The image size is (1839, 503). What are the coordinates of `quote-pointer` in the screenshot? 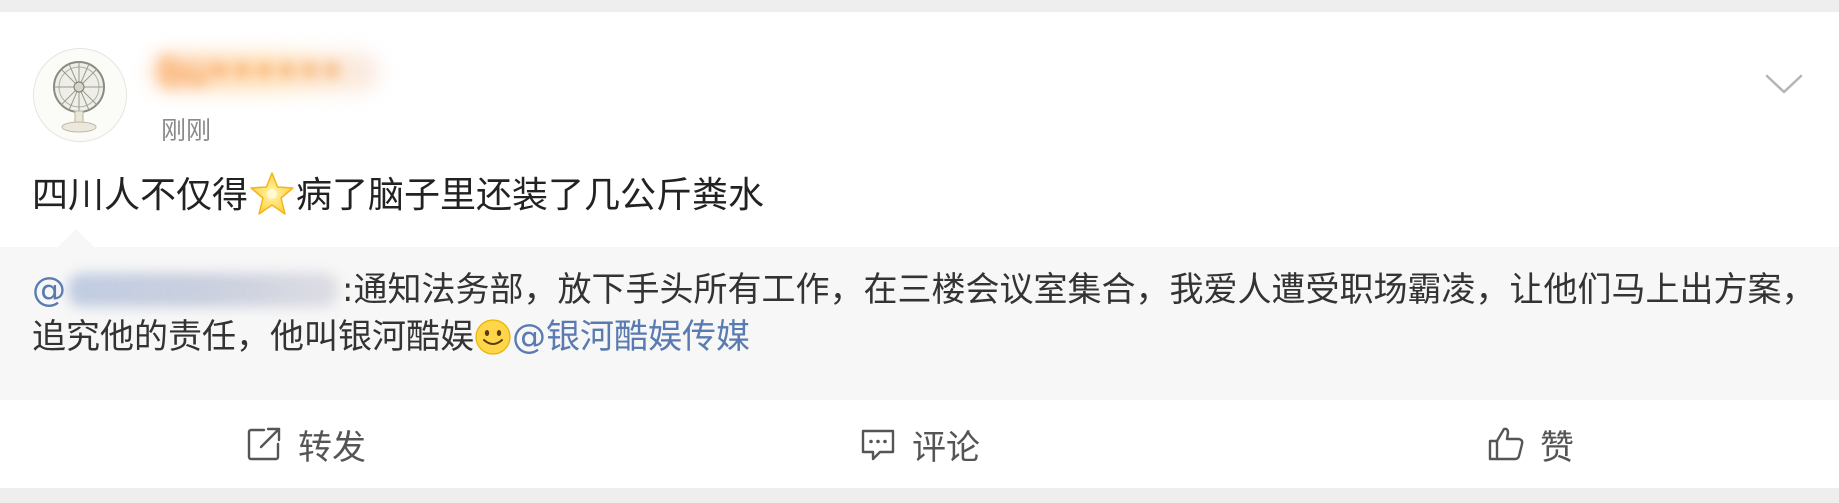 It's located at (76, 238).